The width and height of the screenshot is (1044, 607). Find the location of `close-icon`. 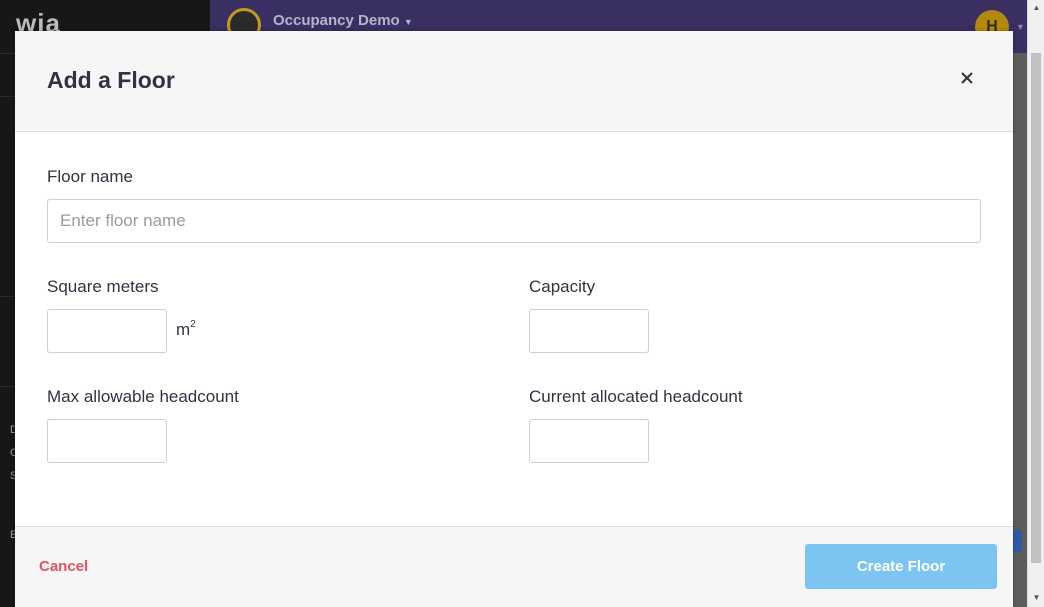

close-icon is located at coordinates (967, 78).